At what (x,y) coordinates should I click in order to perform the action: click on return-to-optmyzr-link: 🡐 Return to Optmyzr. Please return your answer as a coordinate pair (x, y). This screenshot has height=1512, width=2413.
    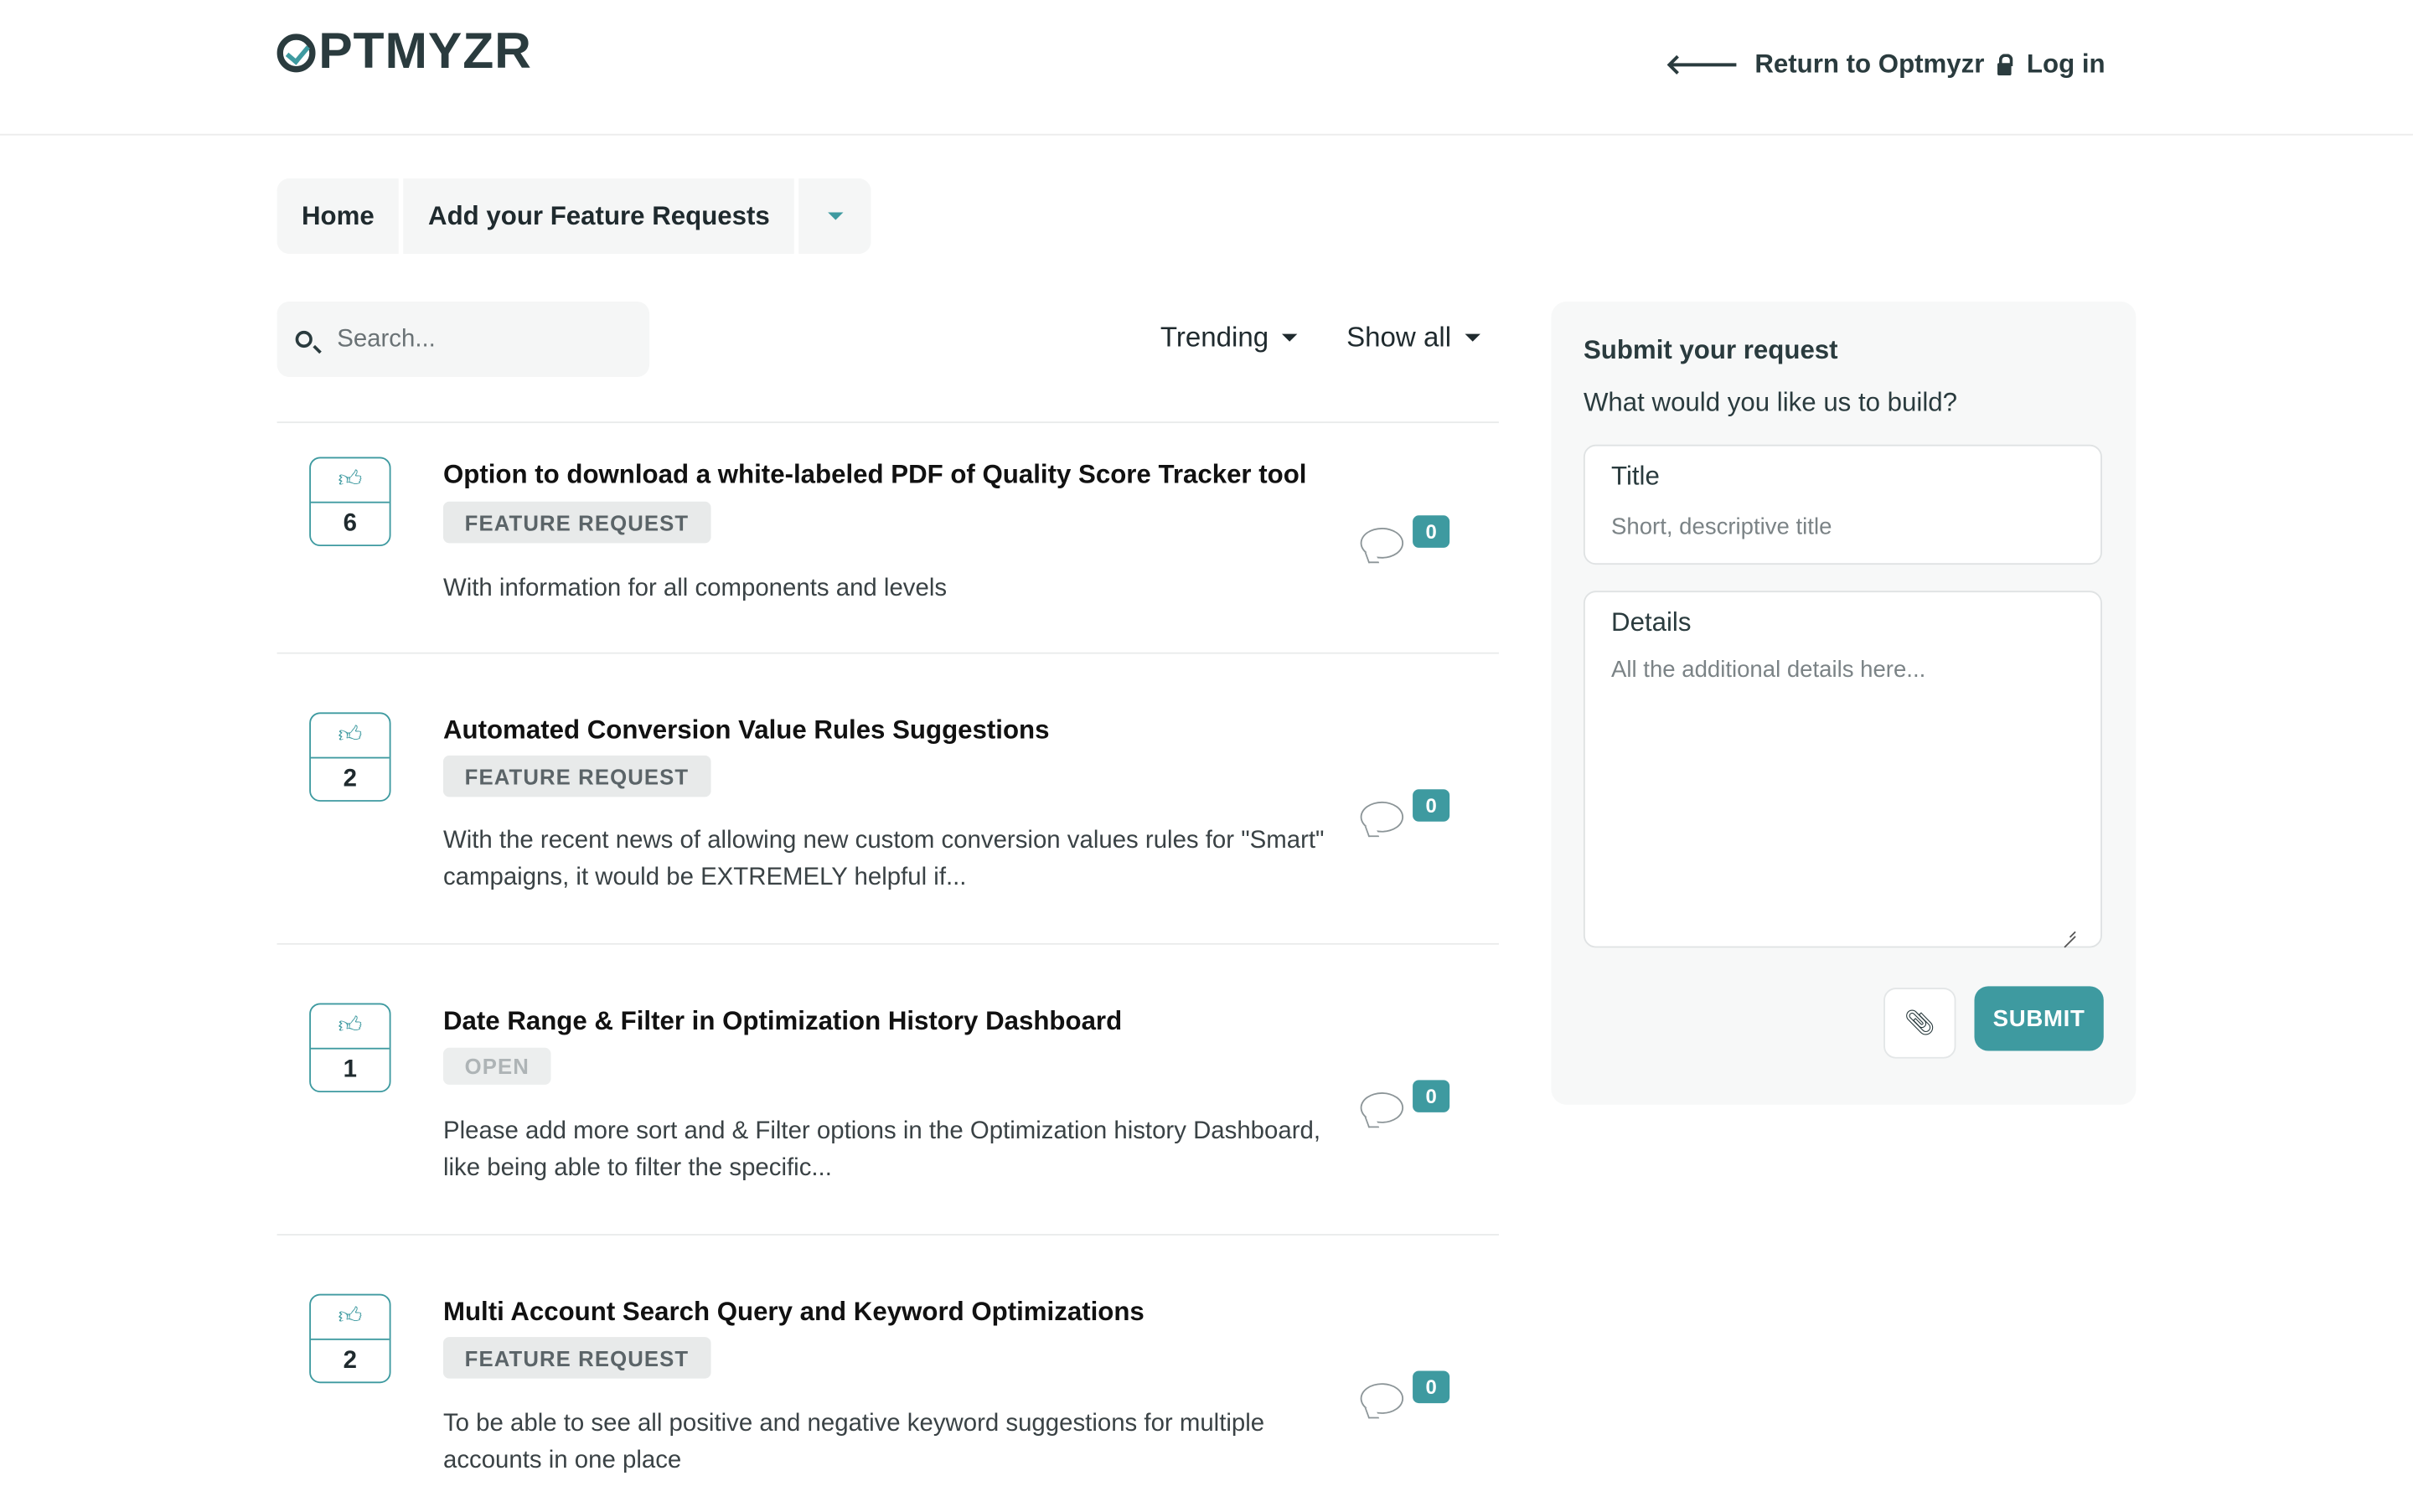
    Looking at the image, I should click on (1824, 64).